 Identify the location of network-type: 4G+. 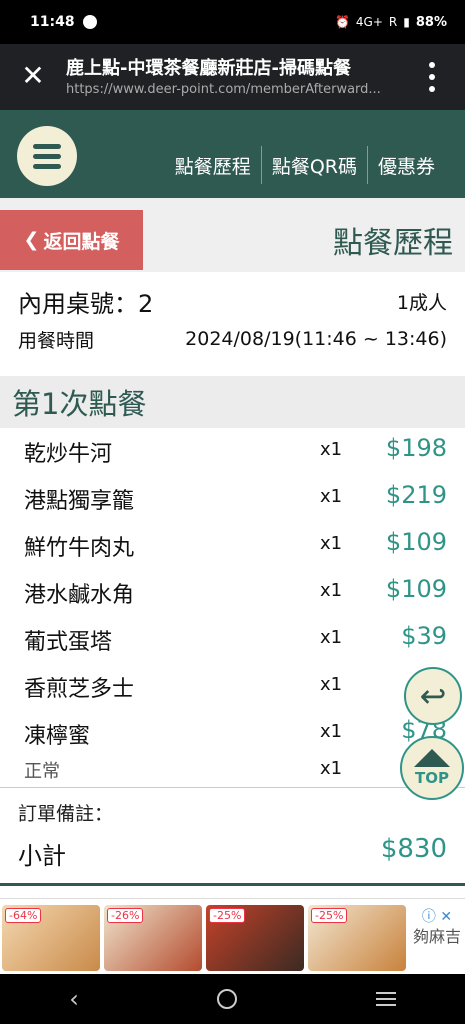
(369, 22).